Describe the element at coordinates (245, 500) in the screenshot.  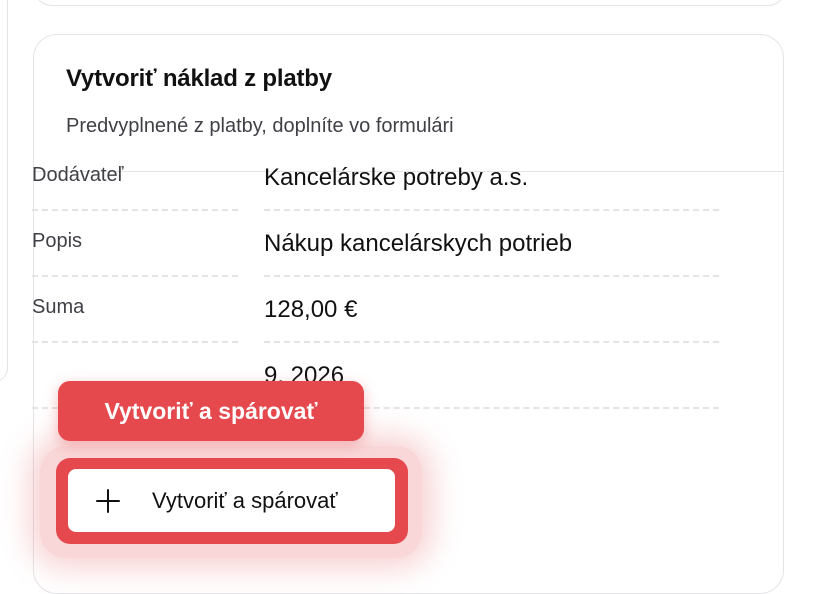
I see `button-label: Vytvoriť a spárovať` at that location.